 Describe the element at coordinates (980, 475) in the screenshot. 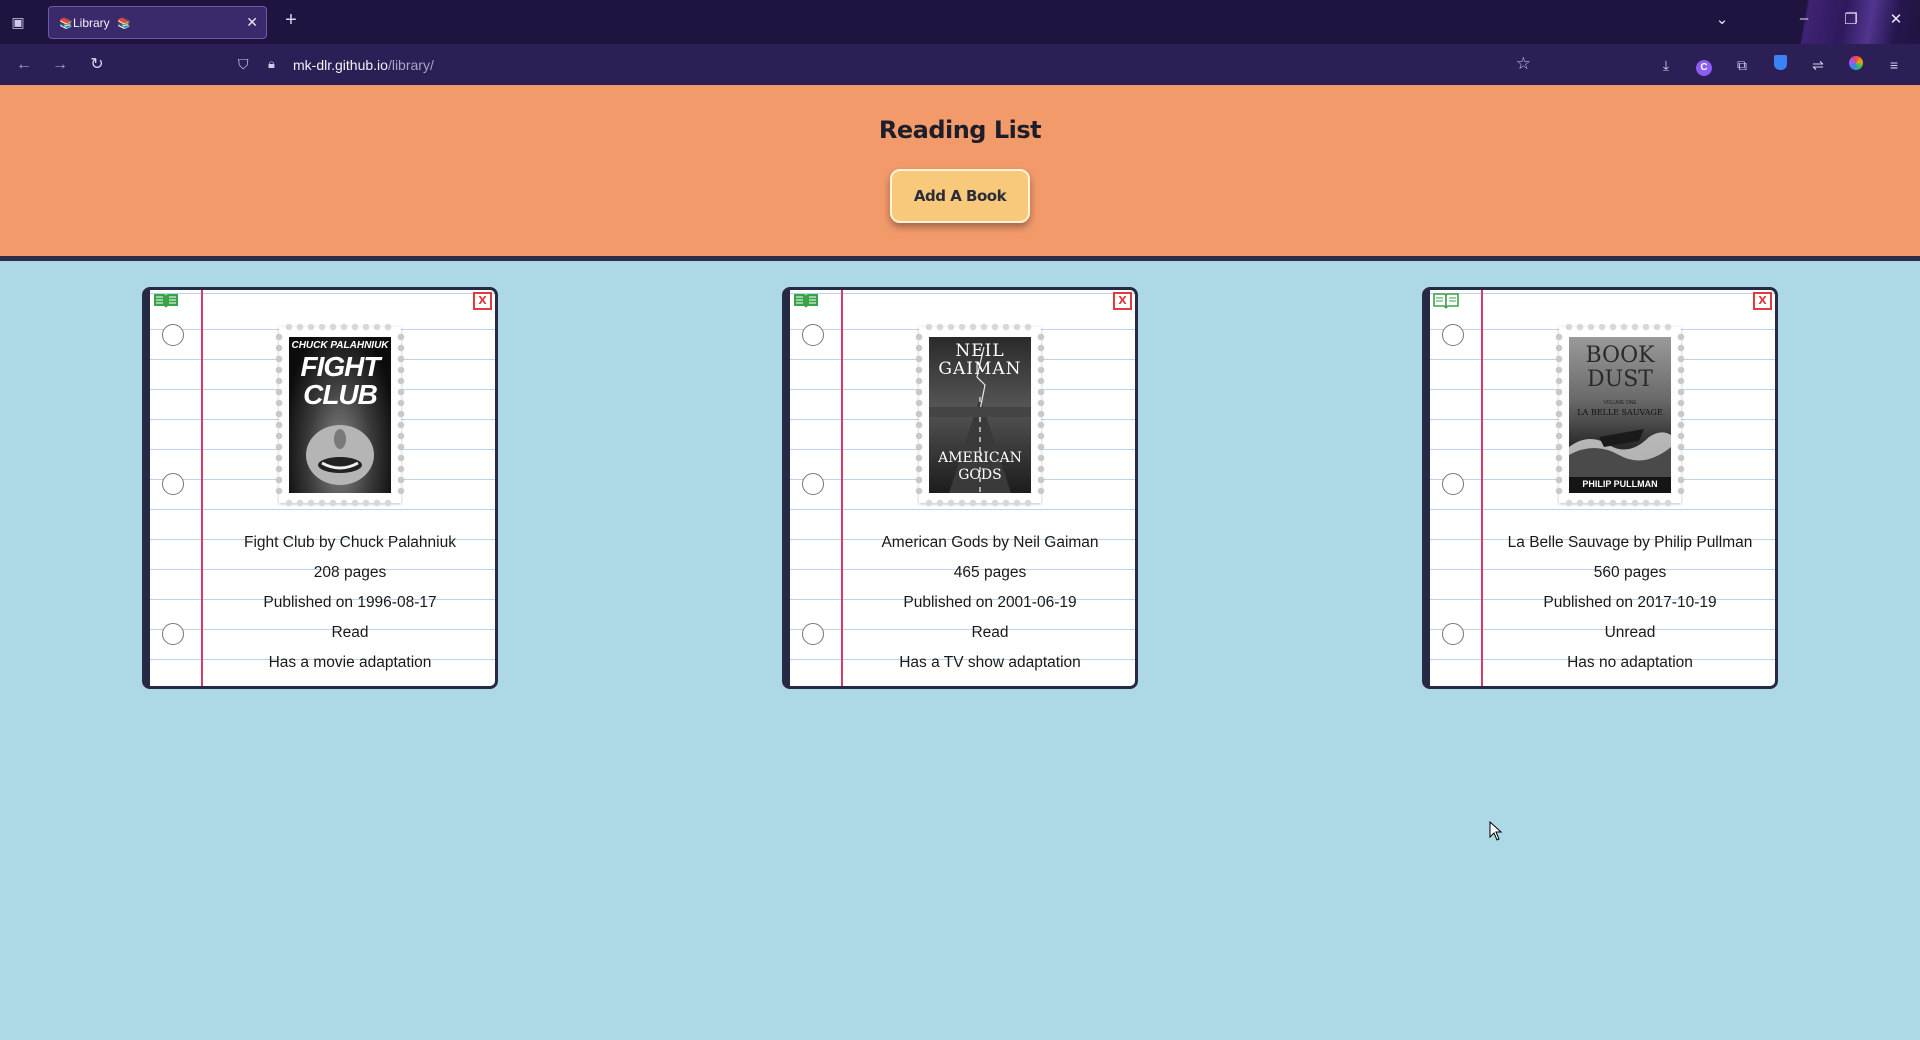

I see `cover-title-line2: GODS` at that location.